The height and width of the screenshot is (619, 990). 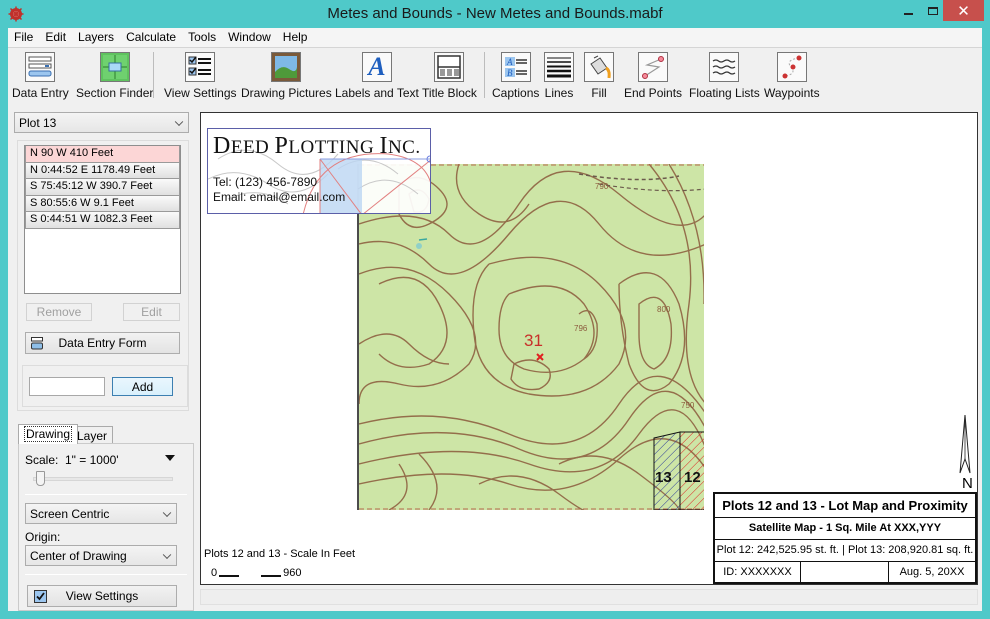 I want to click on title-block-label: Title Block, so click(x=449, y=93).